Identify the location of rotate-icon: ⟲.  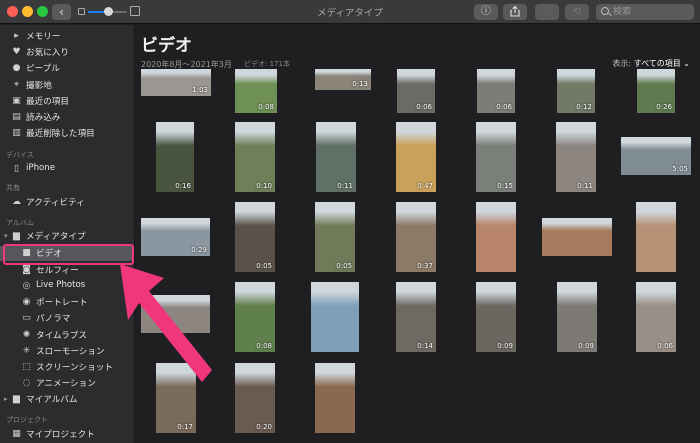
(577, 11).